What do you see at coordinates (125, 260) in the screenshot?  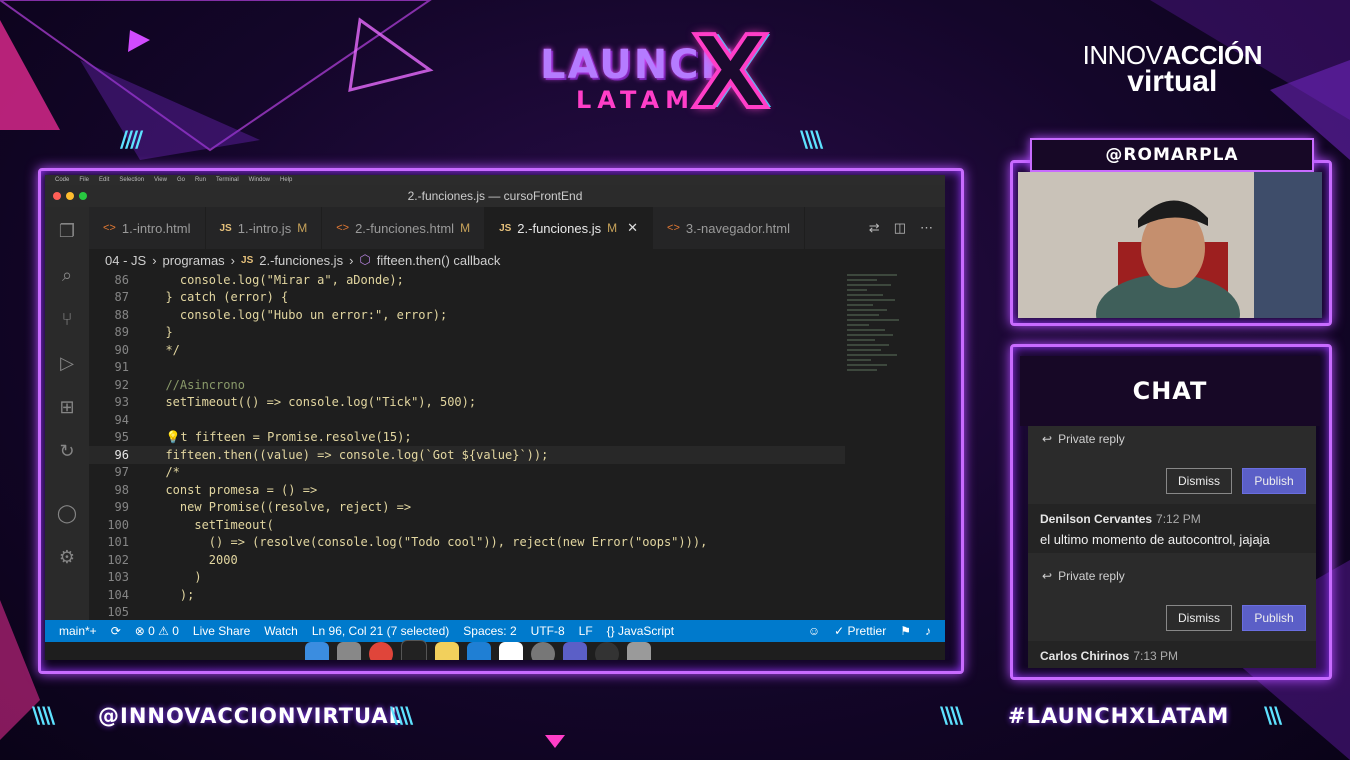 I see `breadcrumb-item: 04 - JS` at bounding box center [125, 260].